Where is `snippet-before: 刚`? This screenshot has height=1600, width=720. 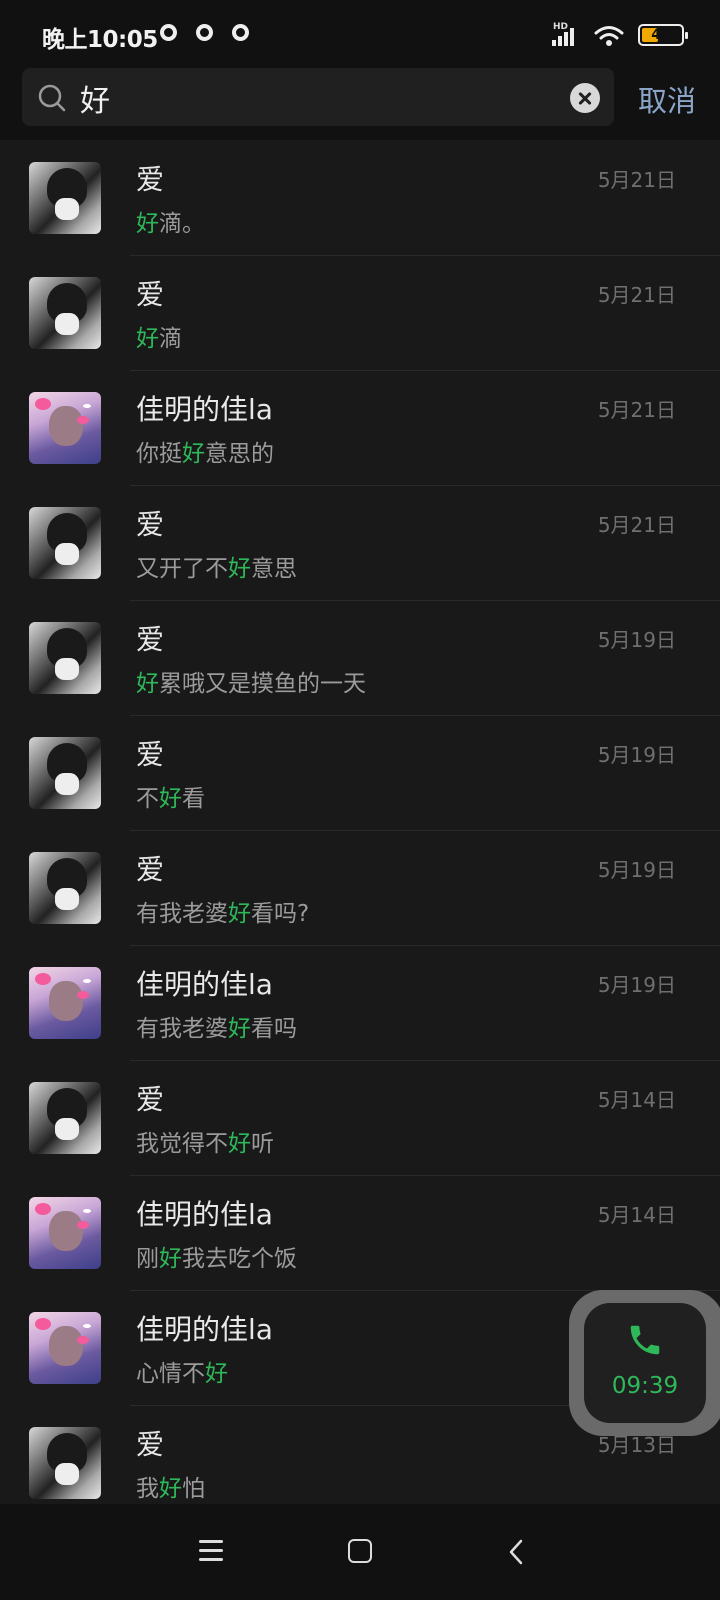 snippet-before: 刚 is located at coordinates (147, 1259).